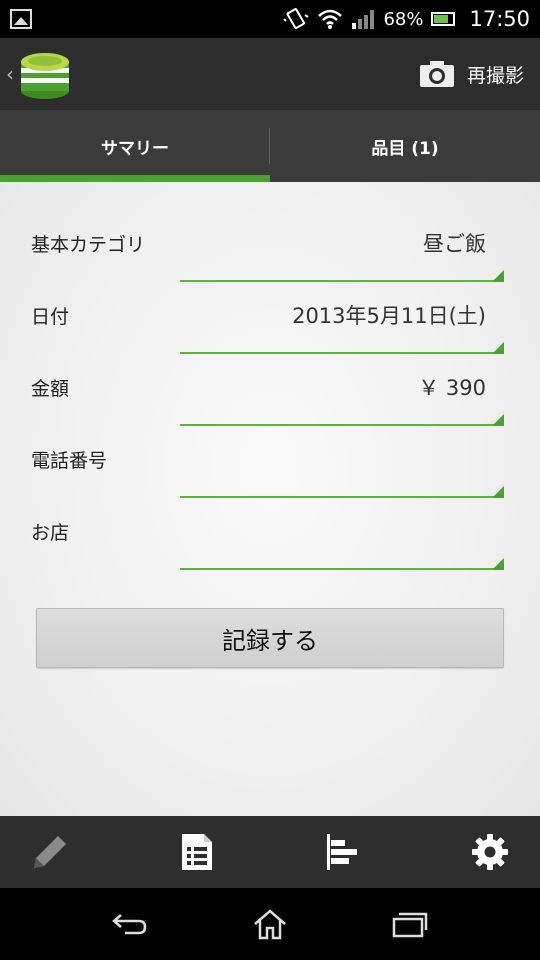 This screenshot has height=960, width=540. Describe the element at coordinates (499, 19) in the screenshot. I see `clock: 17:50` at that location.